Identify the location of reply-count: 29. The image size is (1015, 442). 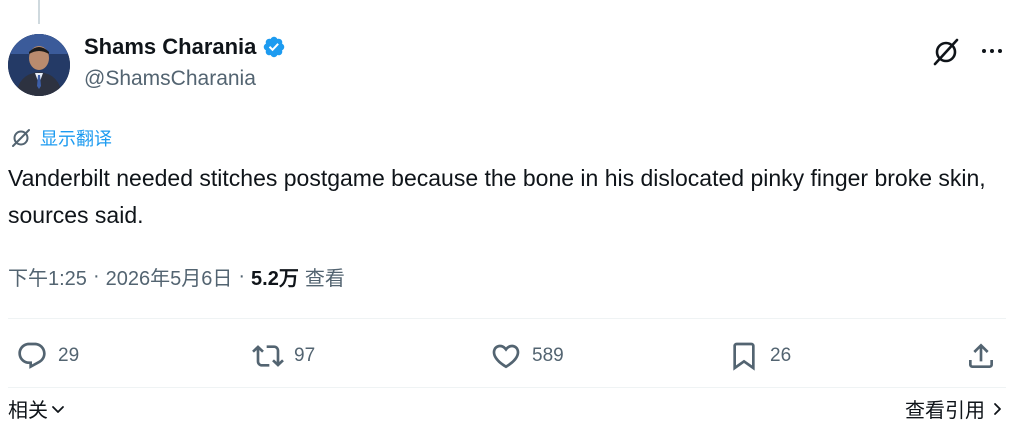
(69, 355).